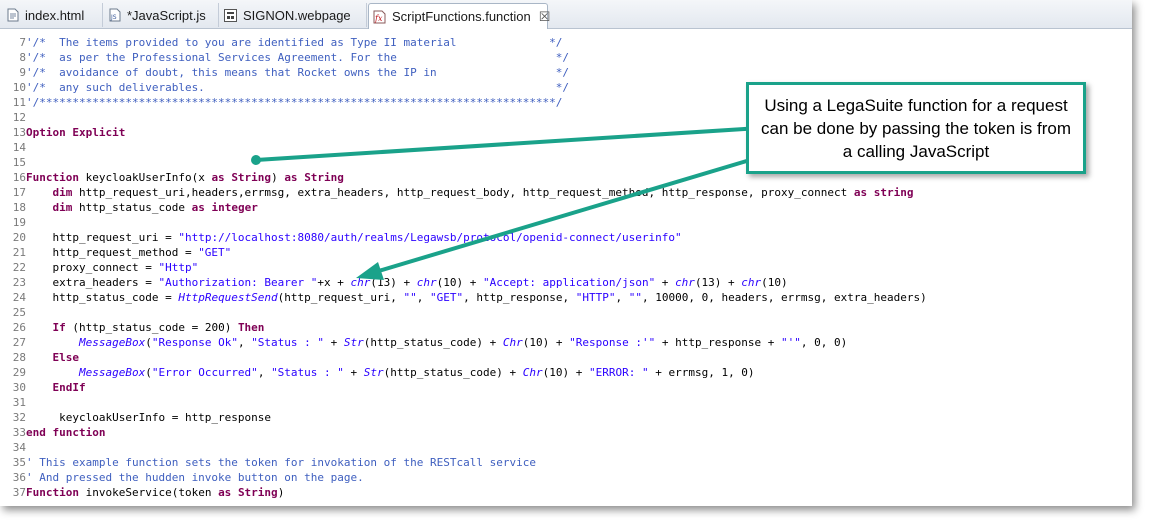  Describe the element at coordinates (360, 282) in the screenshot. I see `code-token: chr` at that location.